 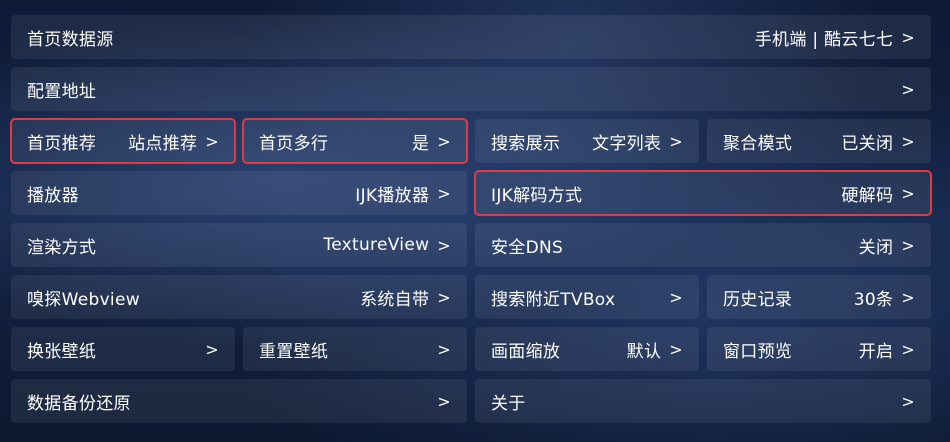 What do you see at coordinates (123, 349) in the screenshot?
I see `change-wallpaper-item: 换张壁纸 >` at bounding box center [123, 349].